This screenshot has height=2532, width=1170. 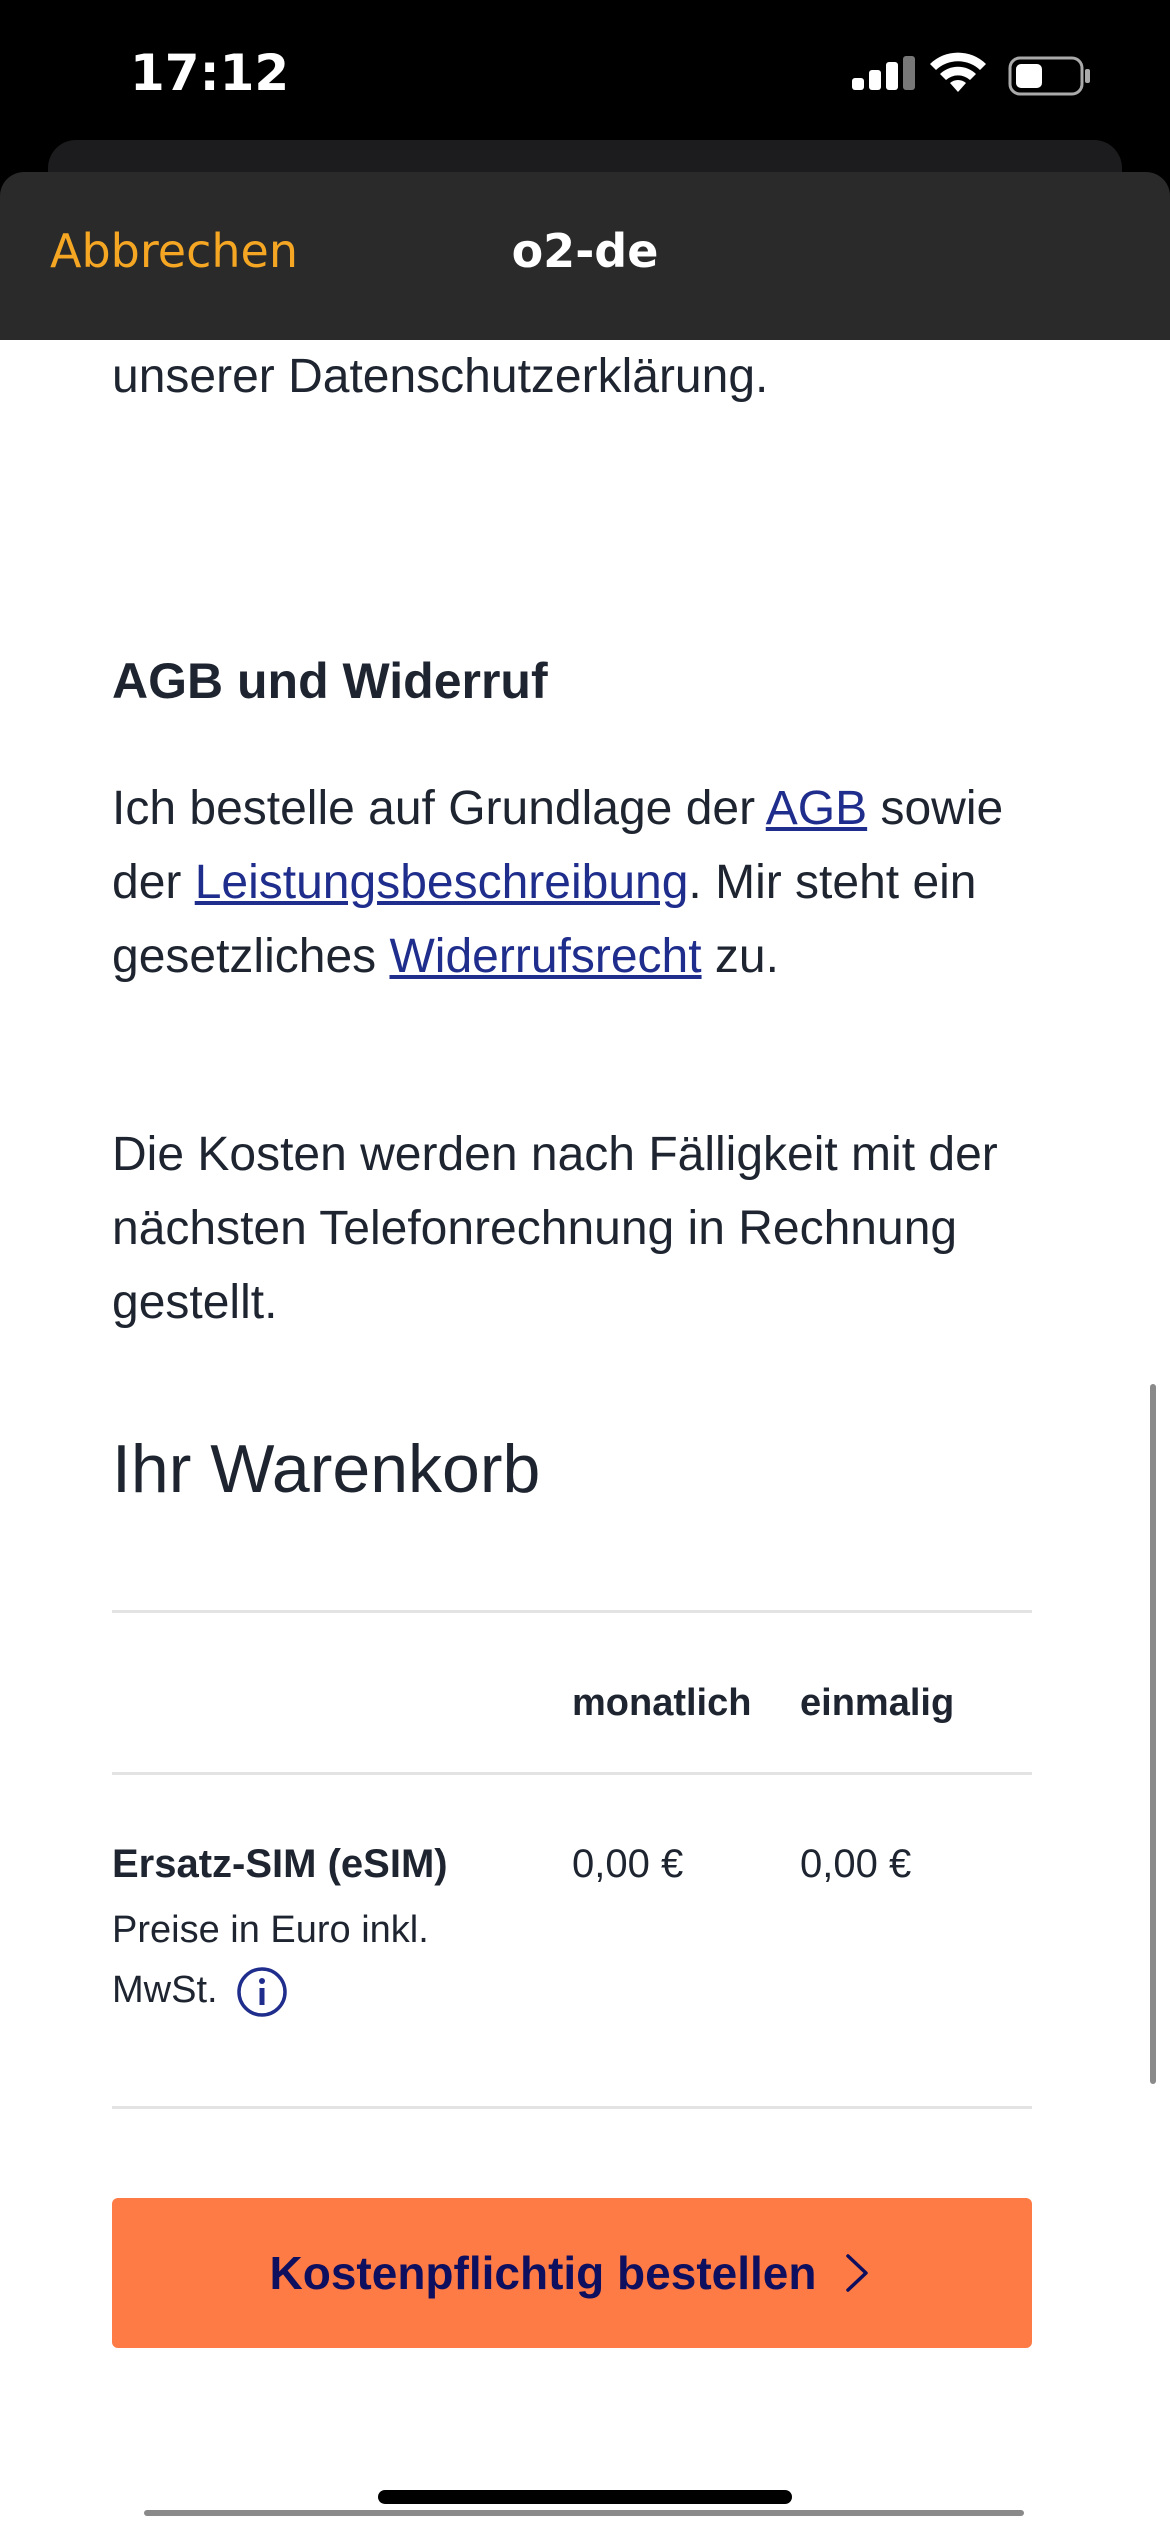 What do you see at coordinates (330, 681) in the screenshot?
I see `agb-heading: AGB und Widerruf` at bounding box center [330, 681].